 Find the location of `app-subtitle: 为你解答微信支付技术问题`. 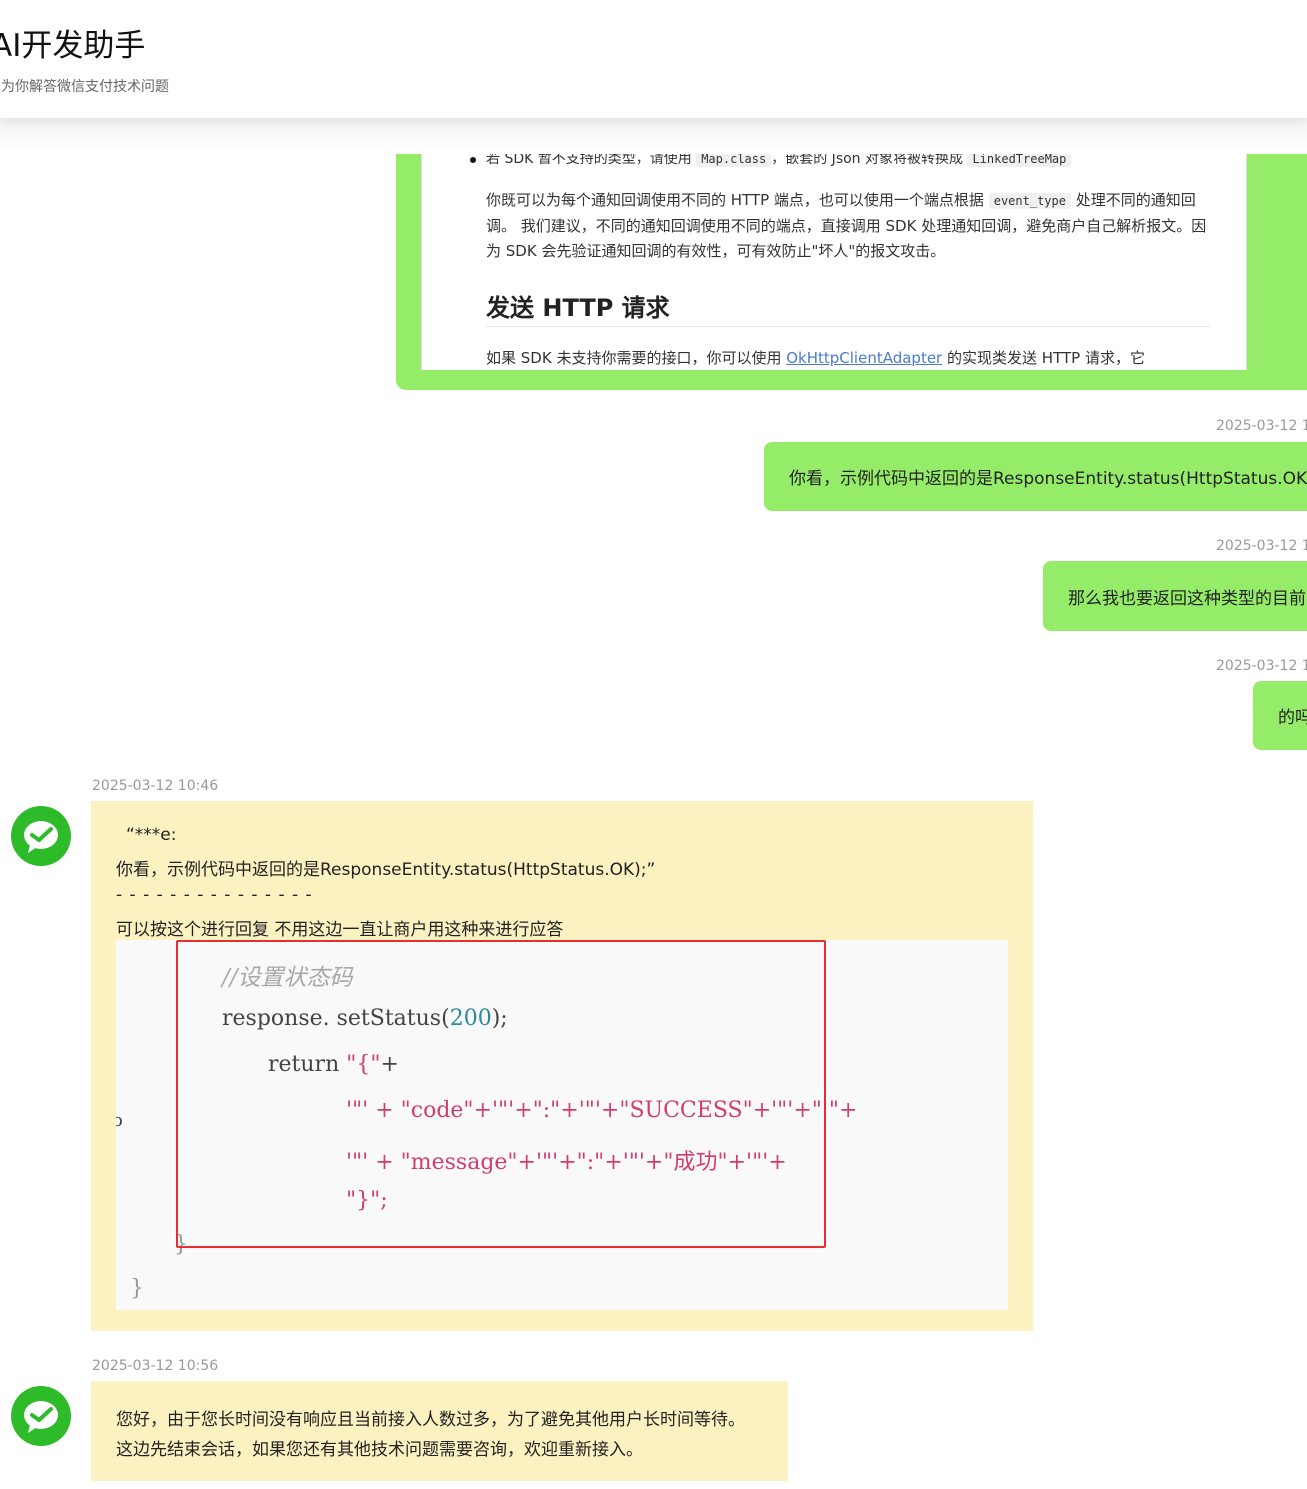

app-subtitle: 为你解答微信支付技术问题 is located at coordinates (85, 87).